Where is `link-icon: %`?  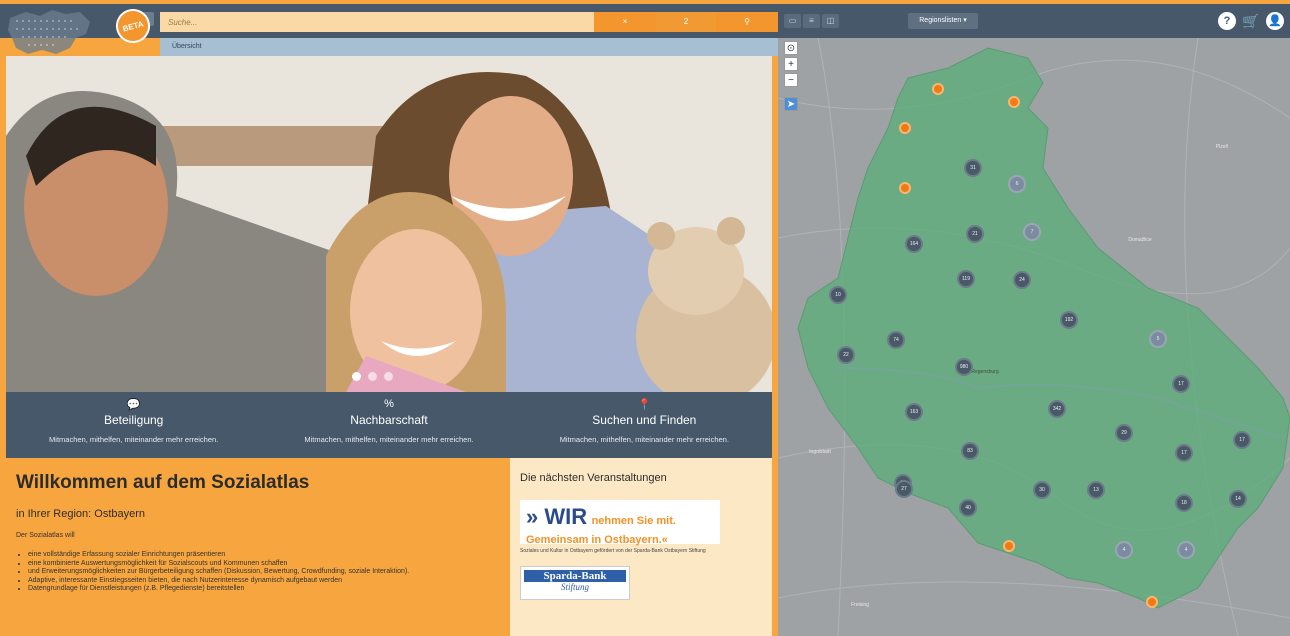 link-icon: % is located at coordinates (389, 404).